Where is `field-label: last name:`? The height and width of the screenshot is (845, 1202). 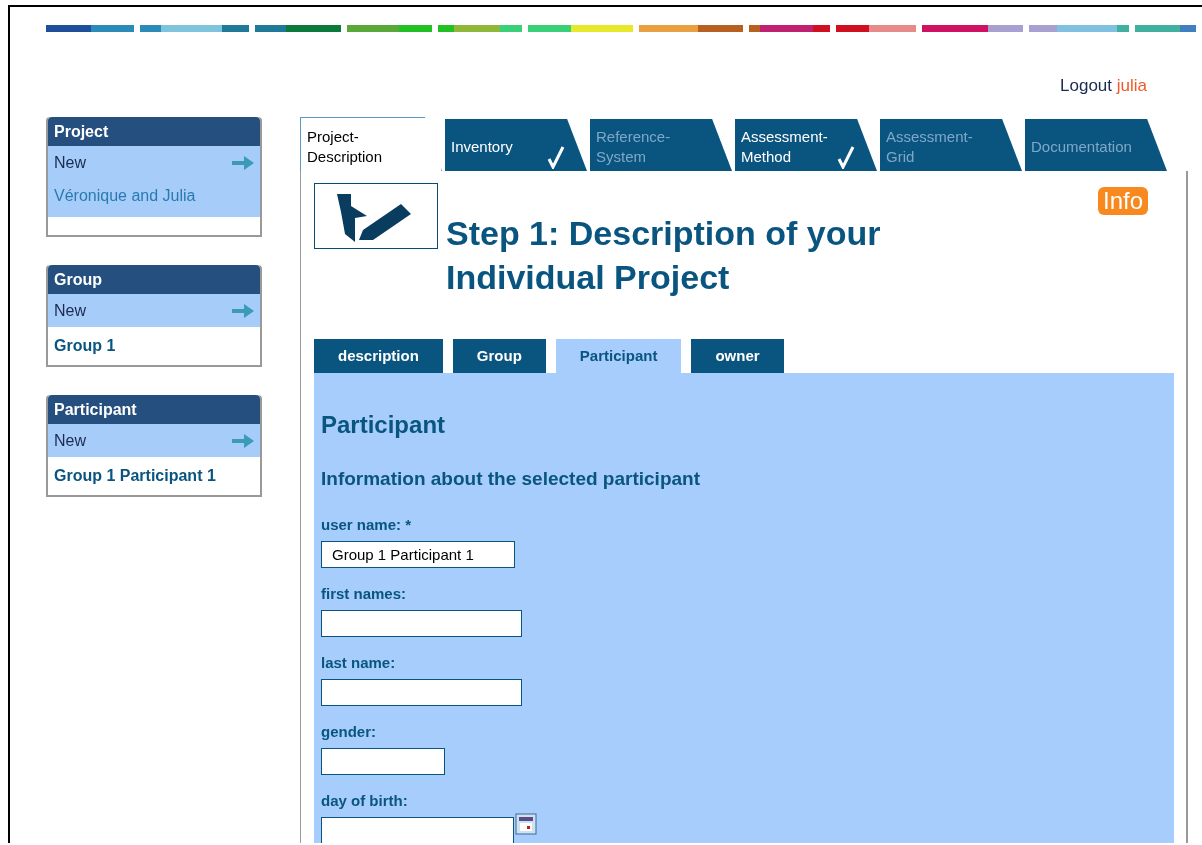
field-label: last name: is located at coordinates (359, 662).